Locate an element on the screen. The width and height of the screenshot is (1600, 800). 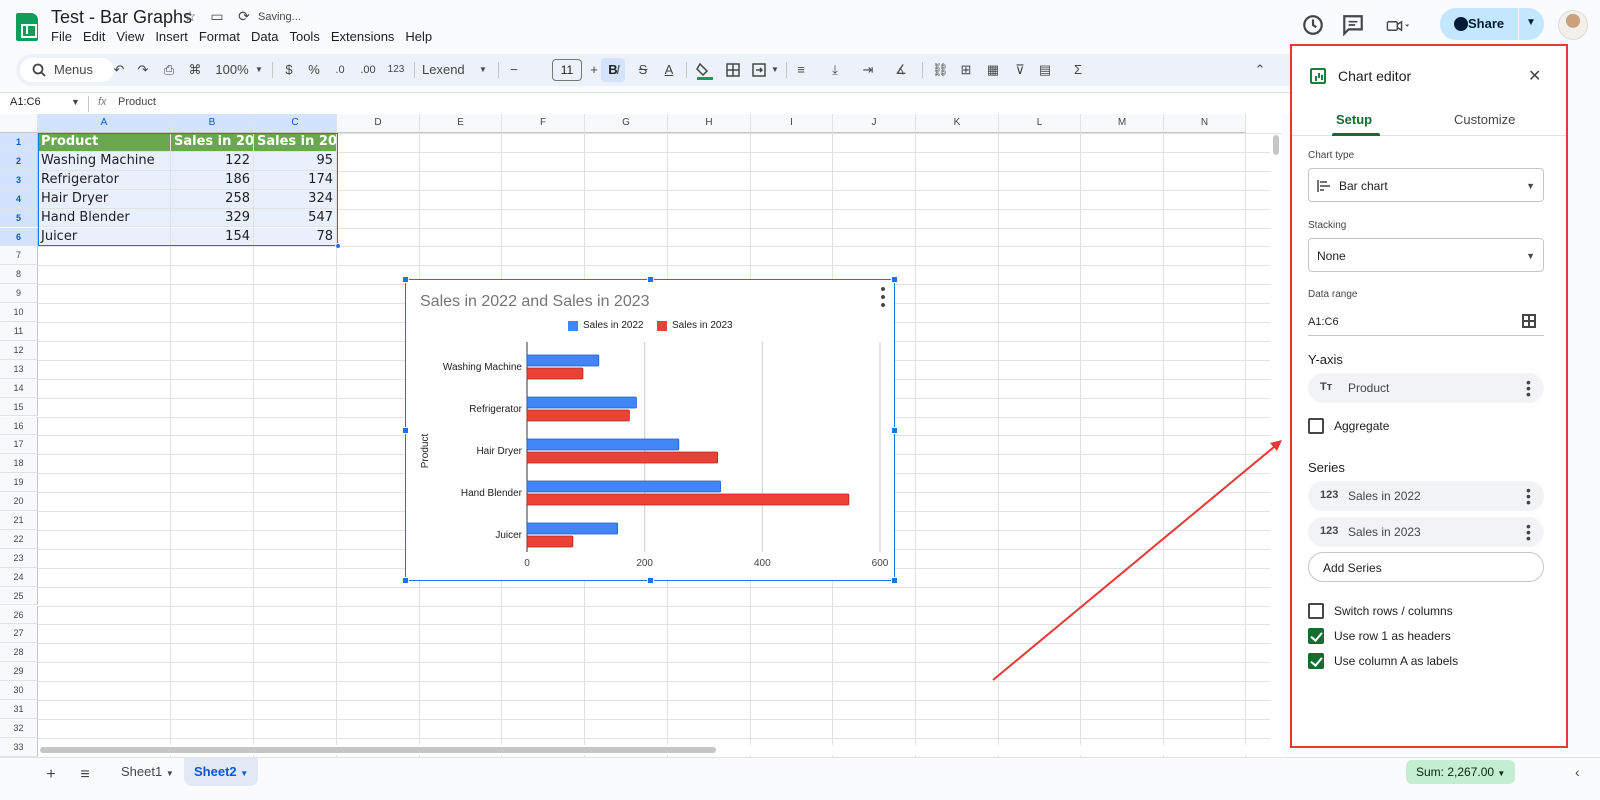
row-header: 4 is located at coordinates (19, 199).